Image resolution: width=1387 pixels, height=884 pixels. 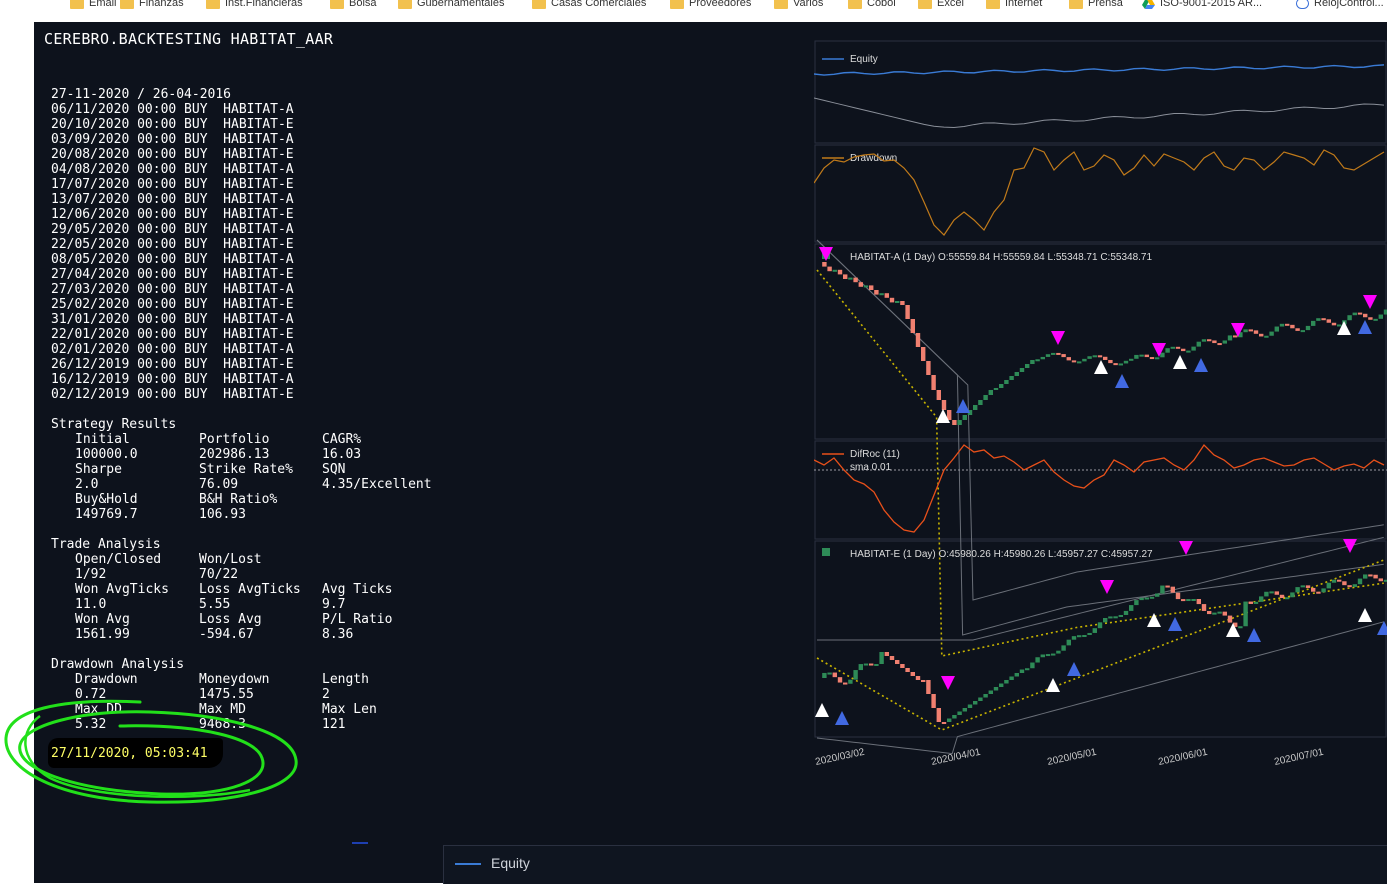 What do you see at coordinates (102, 634) in the screenshot?
I see `trade-analysis-cell: 1561.99` at bounding box center [102, 634].